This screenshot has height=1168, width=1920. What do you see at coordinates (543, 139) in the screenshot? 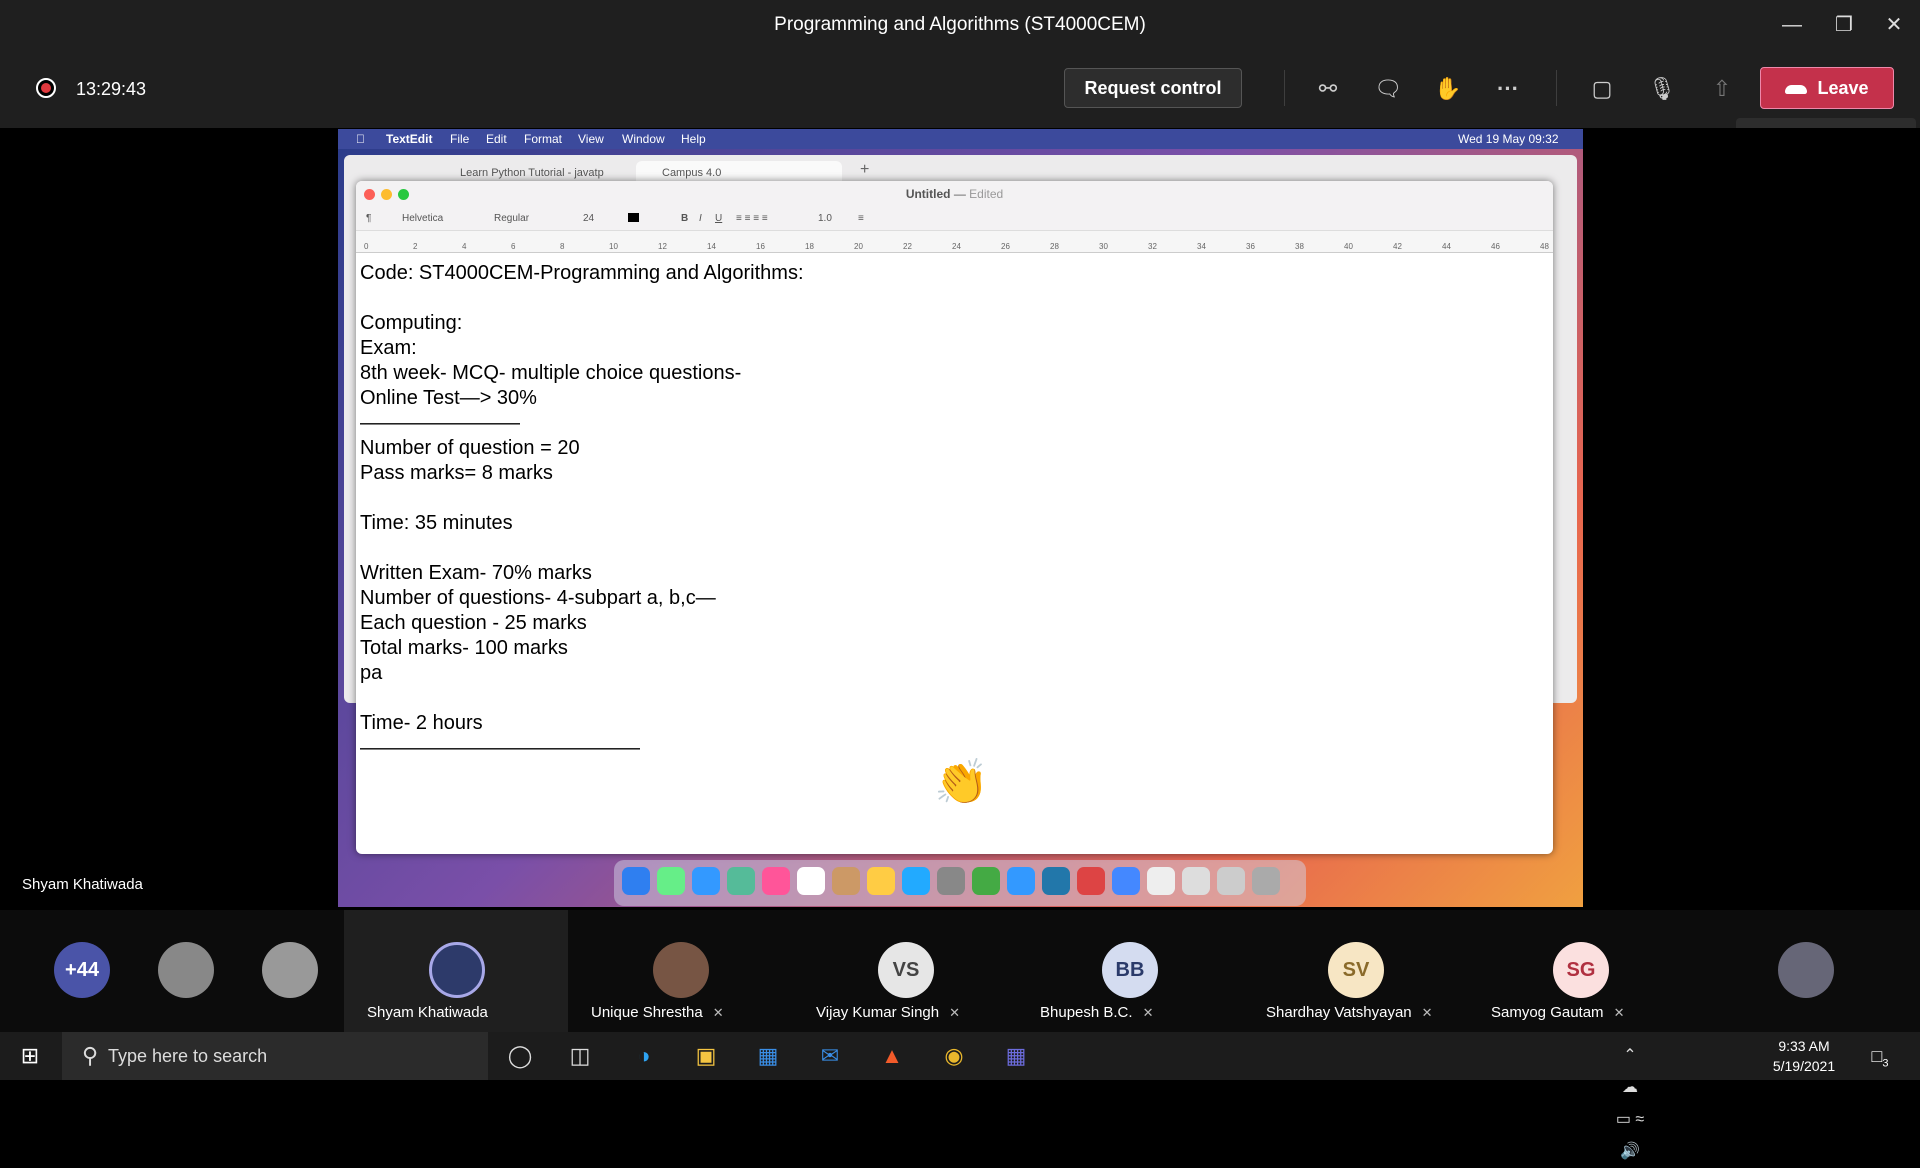
I see `mac-menu-item: Format` at bounding box center [543, 139].